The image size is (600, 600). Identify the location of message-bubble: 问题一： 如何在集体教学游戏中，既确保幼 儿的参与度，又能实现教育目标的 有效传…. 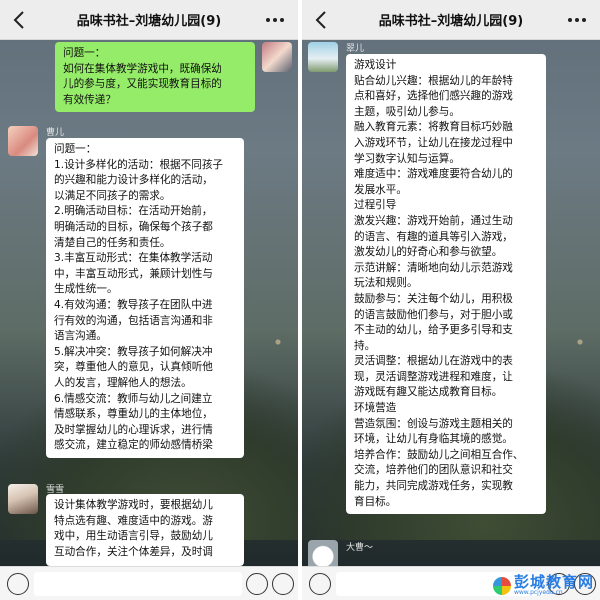
(155, 77).